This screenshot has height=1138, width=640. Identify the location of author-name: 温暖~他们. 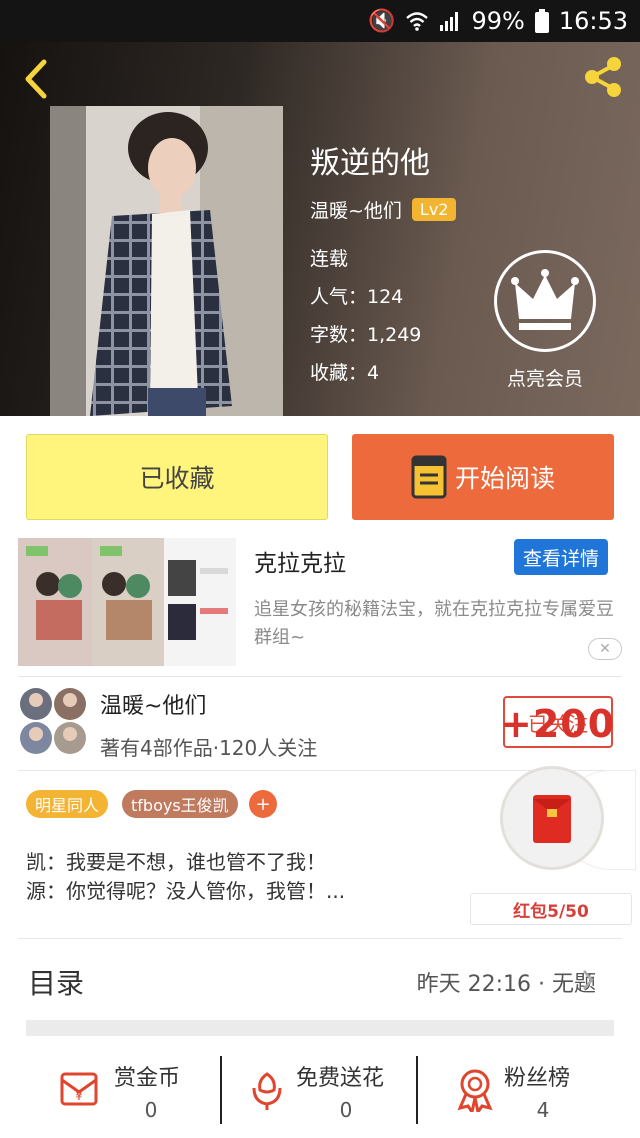
(153, 704).